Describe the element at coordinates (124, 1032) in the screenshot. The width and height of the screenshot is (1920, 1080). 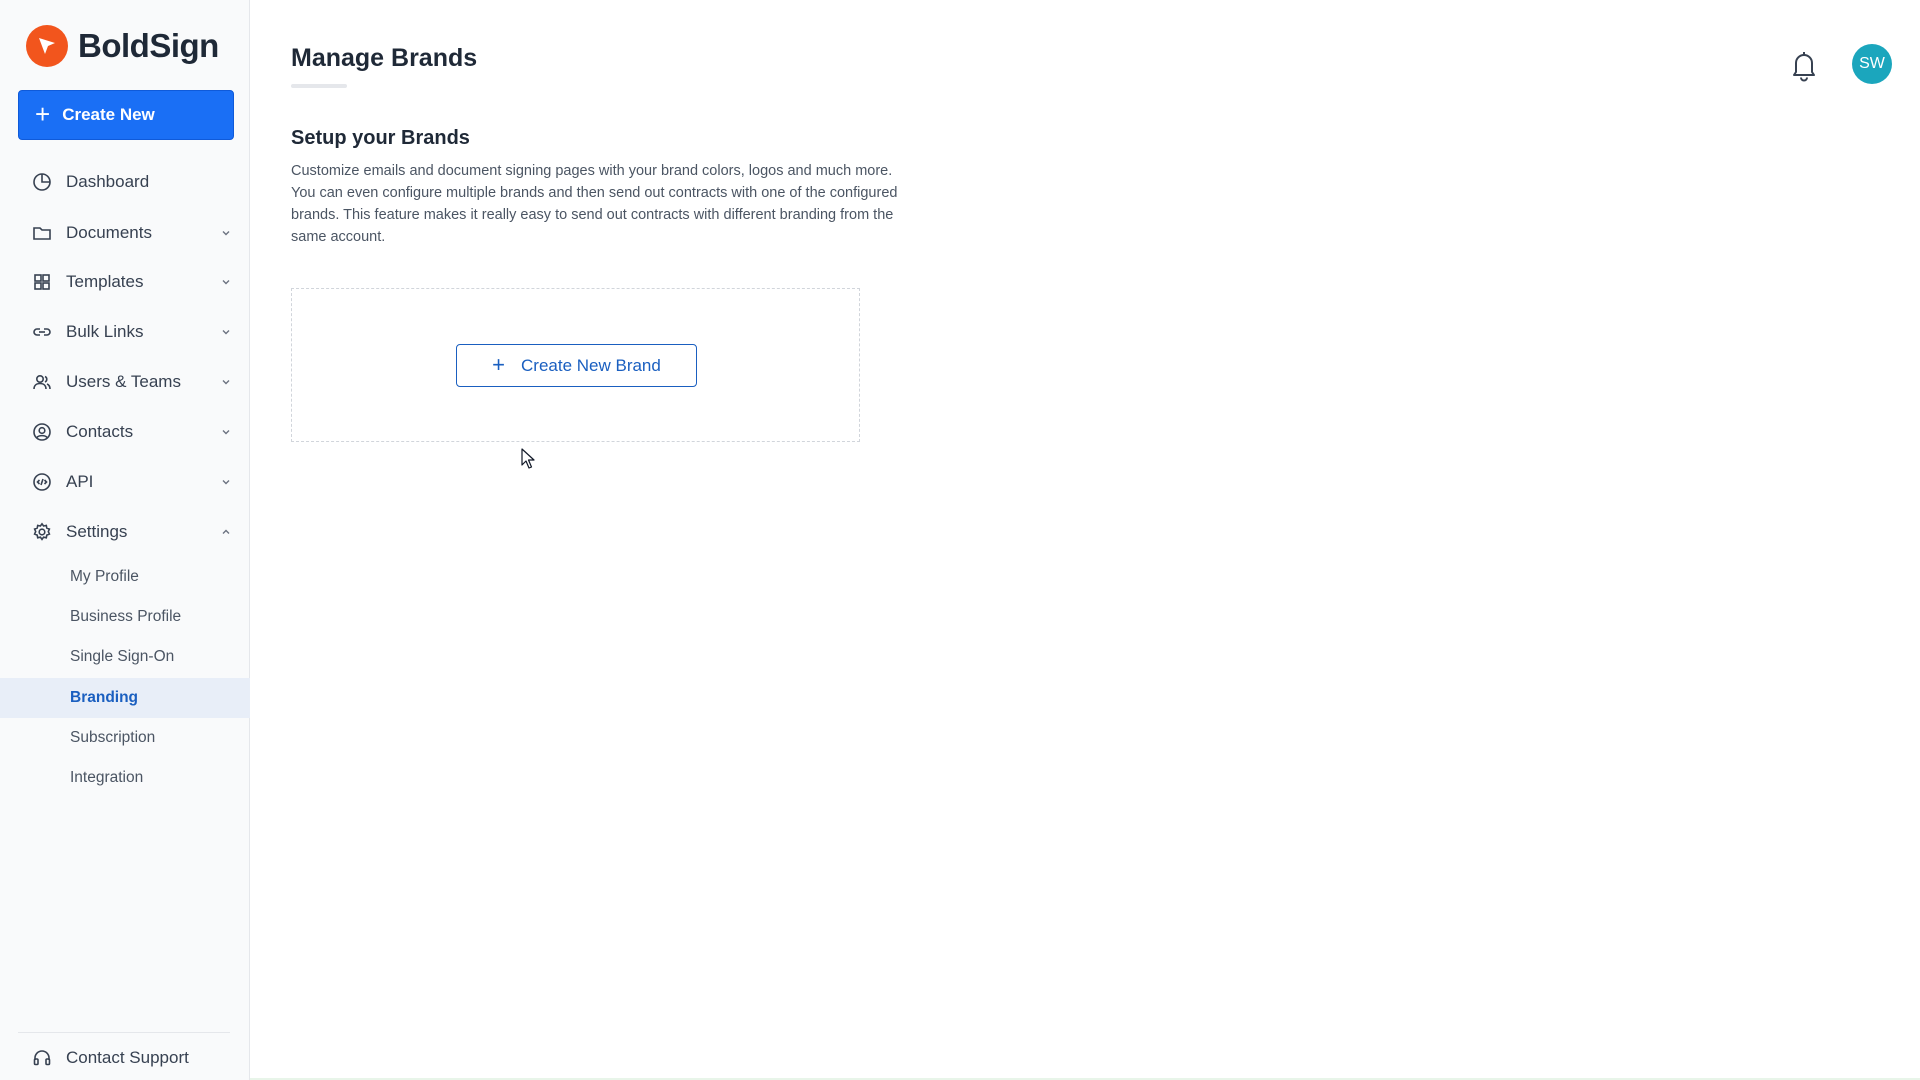
I see `sidebar-divider` at that location.